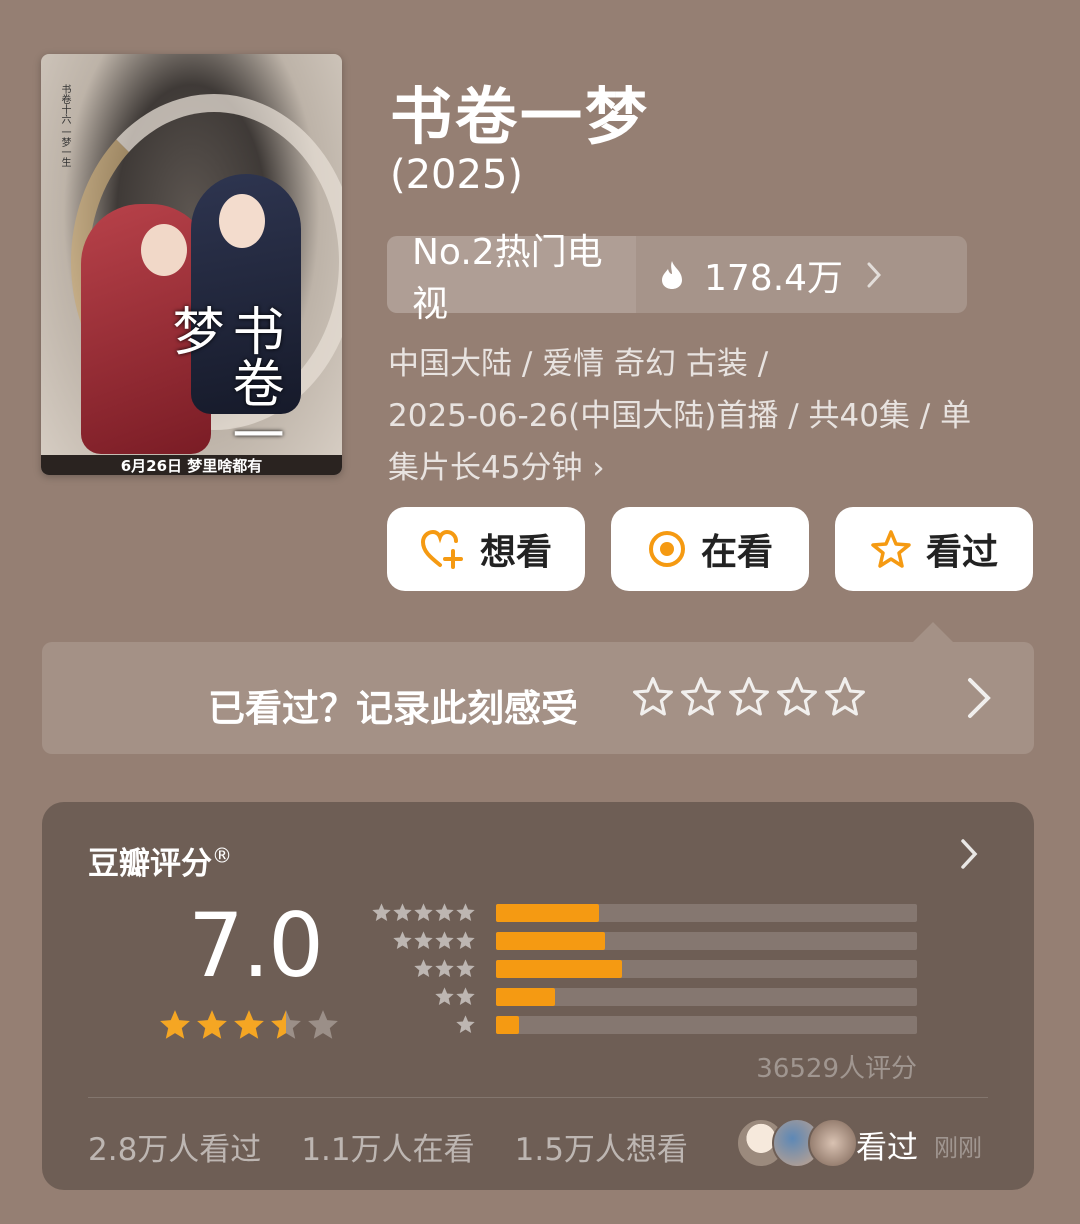  I want to click on watching-button: 在看, so click(710, 549).